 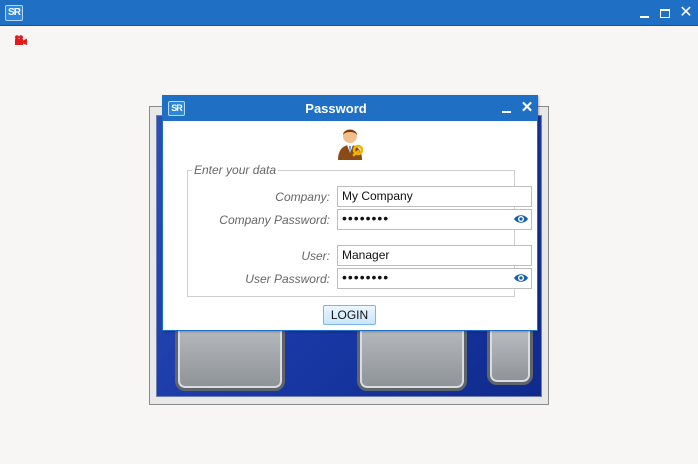 I want to click on login-button: LOGIN, so click(x=349, y=315).